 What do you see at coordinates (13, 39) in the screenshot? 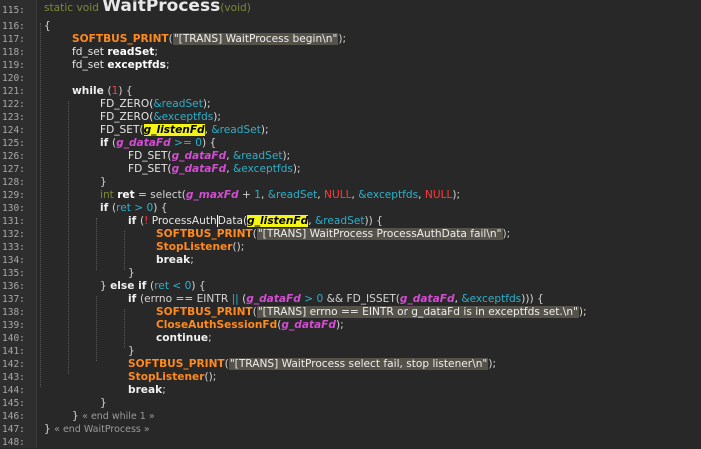
I see `line-number: 117:` at bounding box center [13, 39].